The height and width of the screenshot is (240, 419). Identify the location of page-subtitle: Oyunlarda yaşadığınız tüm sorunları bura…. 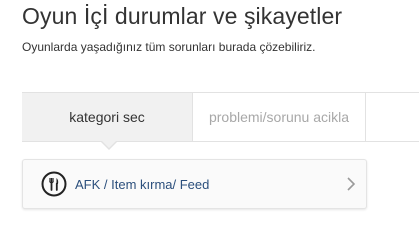
(169, 47).